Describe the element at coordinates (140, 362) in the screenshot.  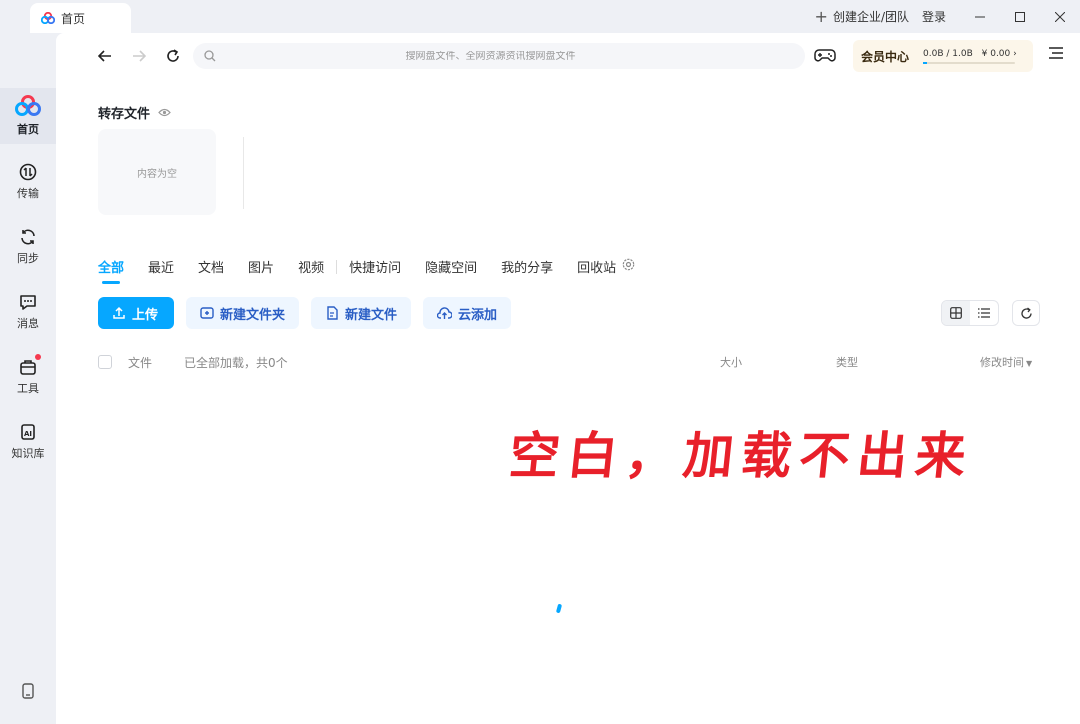
I see `column-file: 文件` at that location.